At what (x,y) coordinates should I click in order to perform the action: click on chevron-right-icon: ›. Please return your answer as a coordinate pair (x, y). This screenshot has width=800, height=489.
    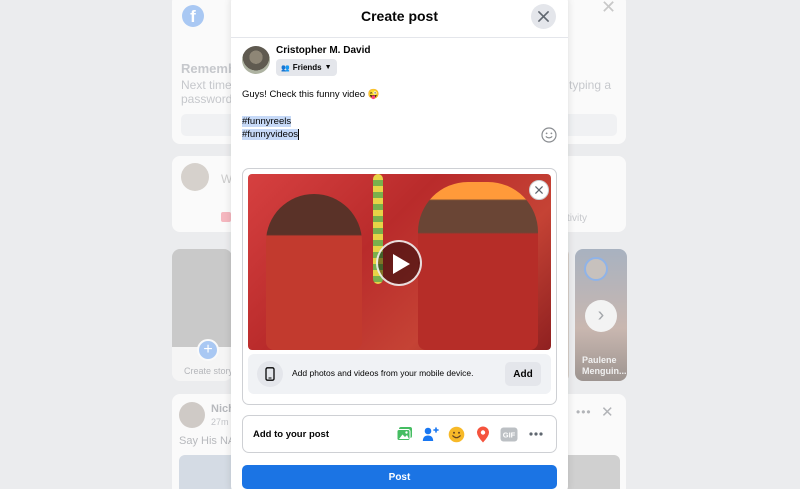
    Looking at the image, I should click on (601, 316).